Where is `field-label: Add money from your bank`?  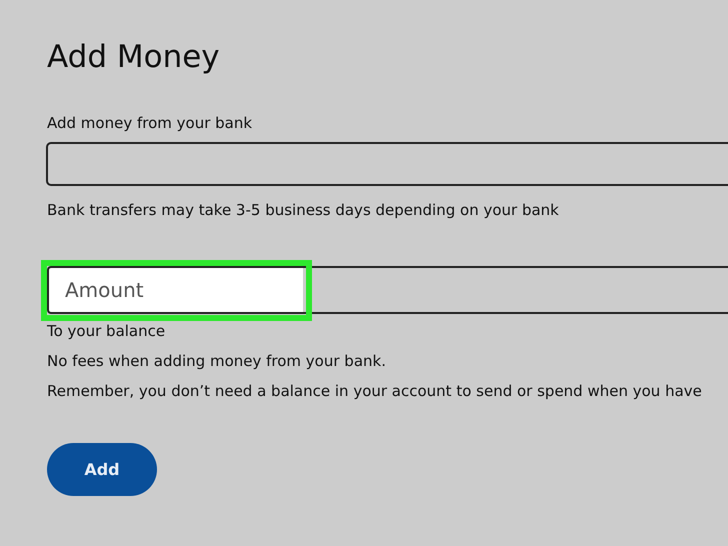 field-label: Add money from your bank is located at coordinates (150, 123).